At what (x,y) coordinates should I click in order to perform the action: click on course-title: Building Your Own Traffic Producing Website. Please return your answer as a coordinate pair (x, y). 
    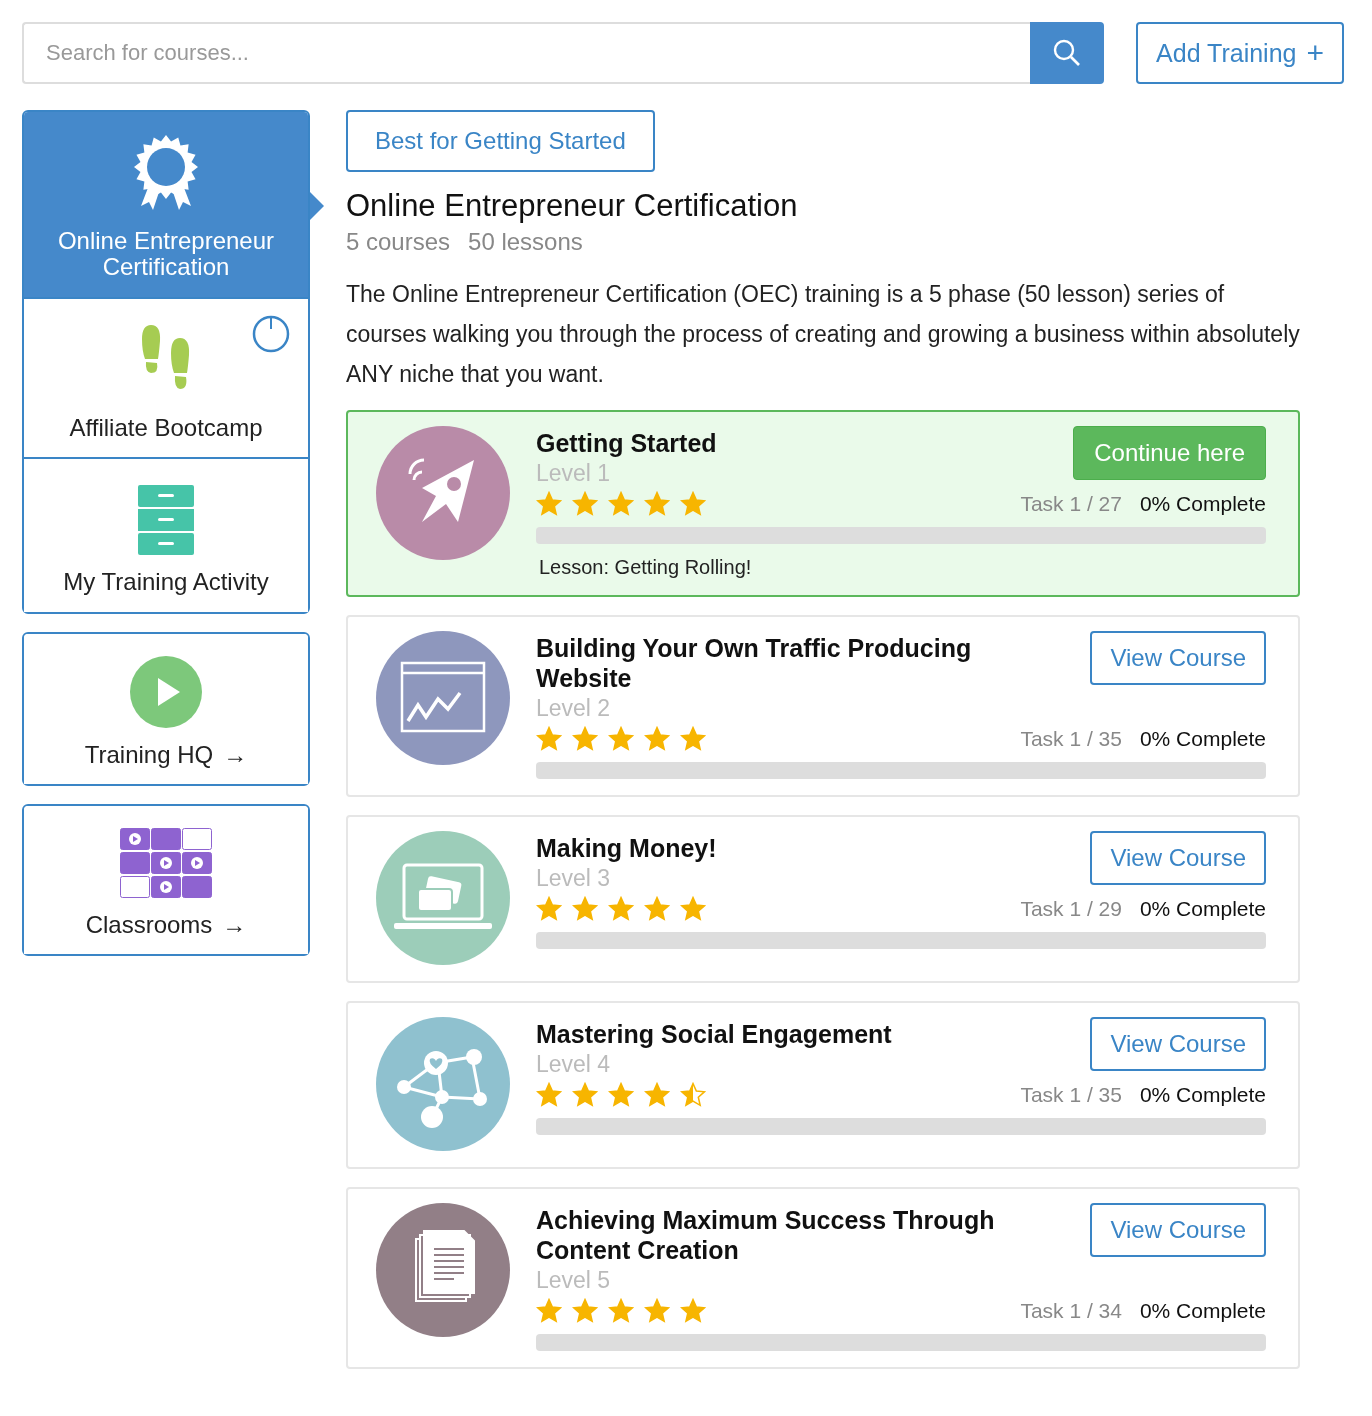
    Looking at the image, I should click on (754, 663).